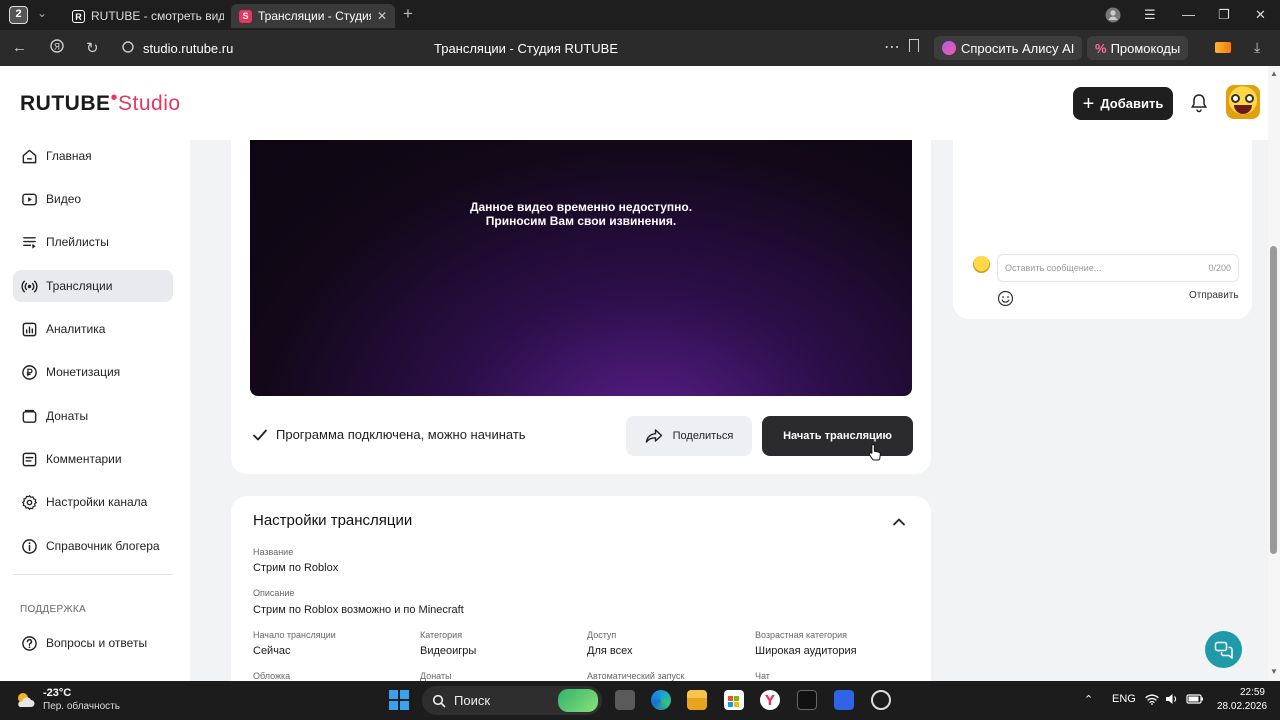 The height and width of the screenshot is (720, 1280). I want to click on tab-label: Трансляции - Студия RUTUBE, so click(314, 16).